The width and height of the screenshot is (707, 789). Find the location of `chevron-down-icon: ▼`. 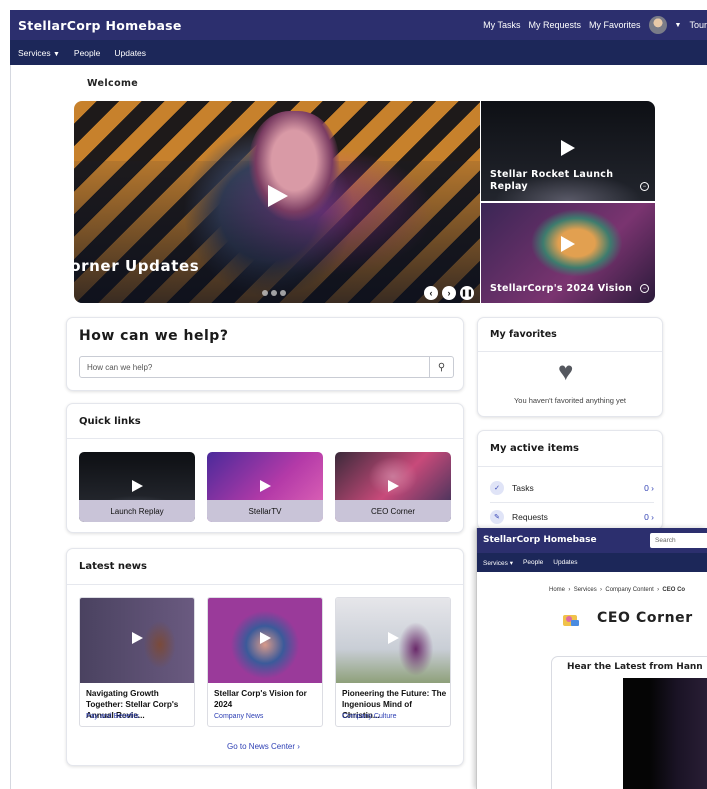

chevron-down-icon: ▼ is located at coordinates (56, 54).